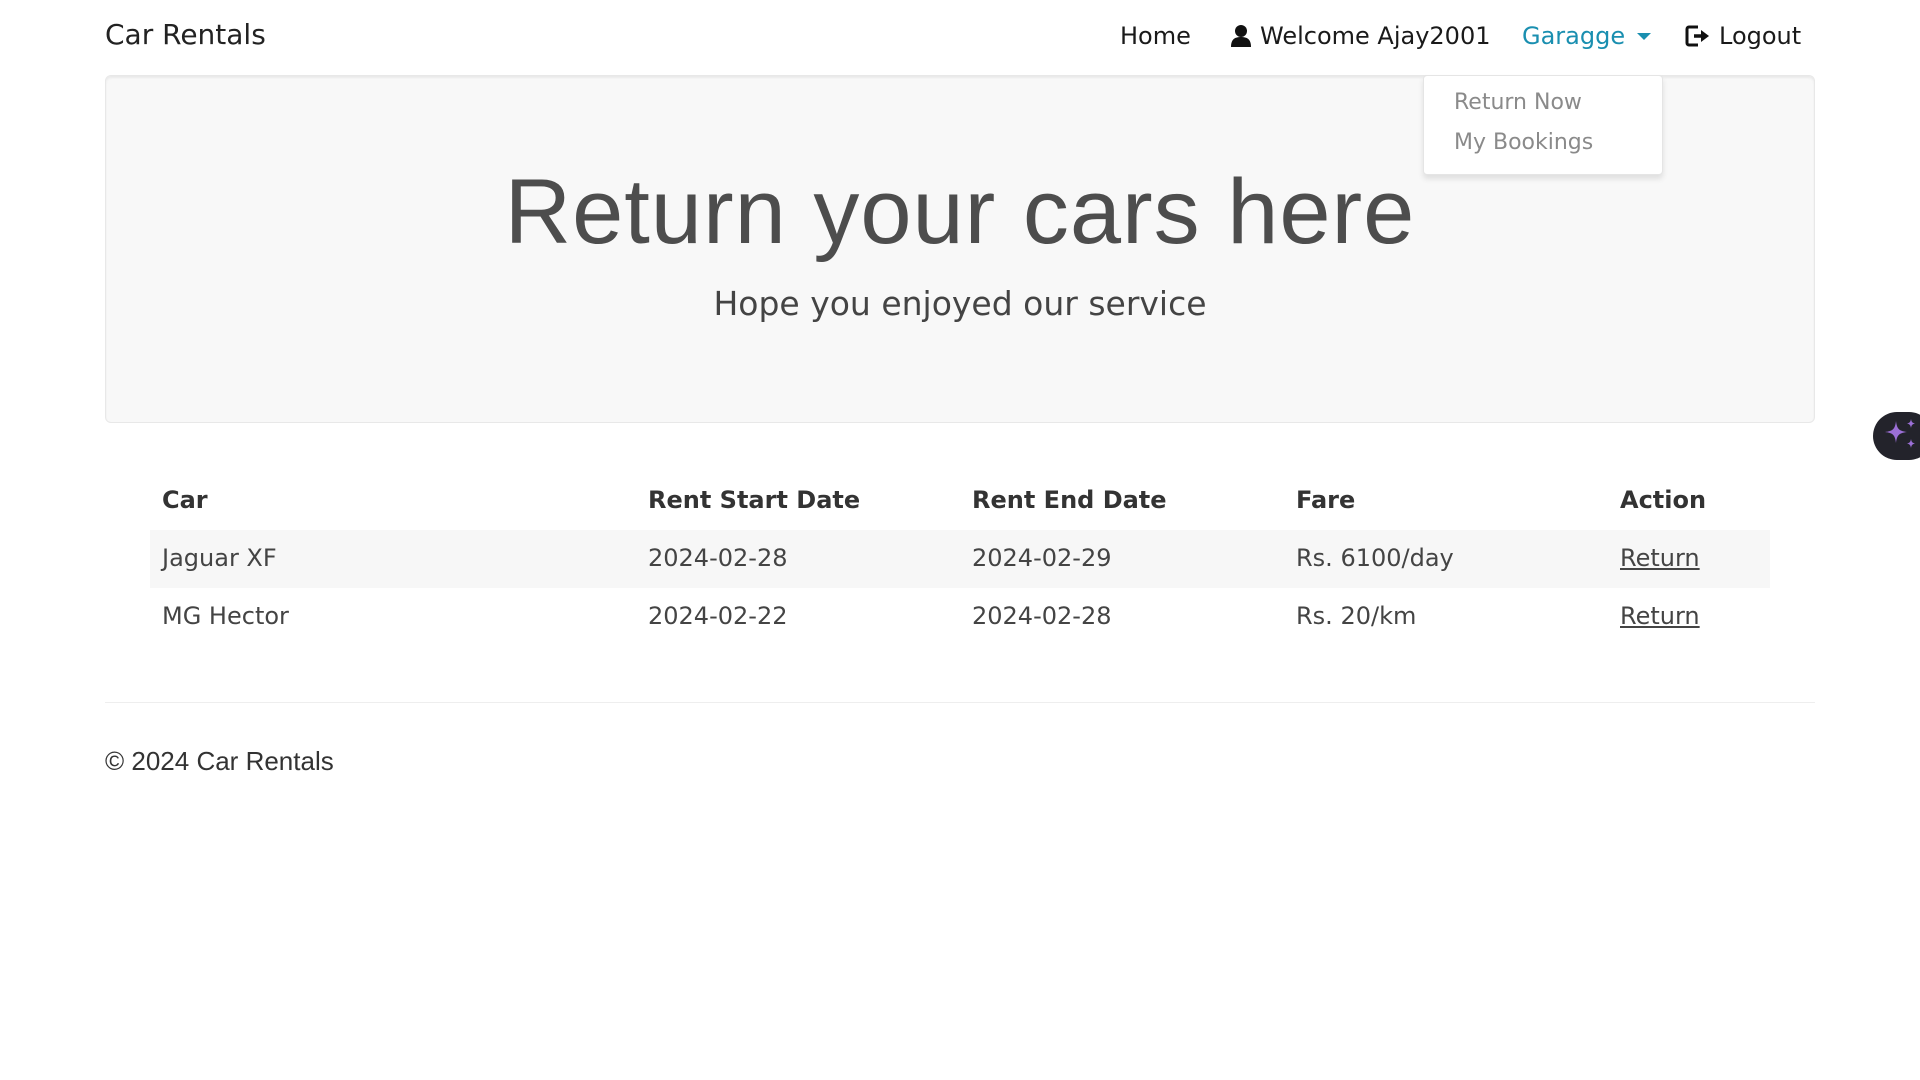  I want to click on user-icon, so click(1241, 36).